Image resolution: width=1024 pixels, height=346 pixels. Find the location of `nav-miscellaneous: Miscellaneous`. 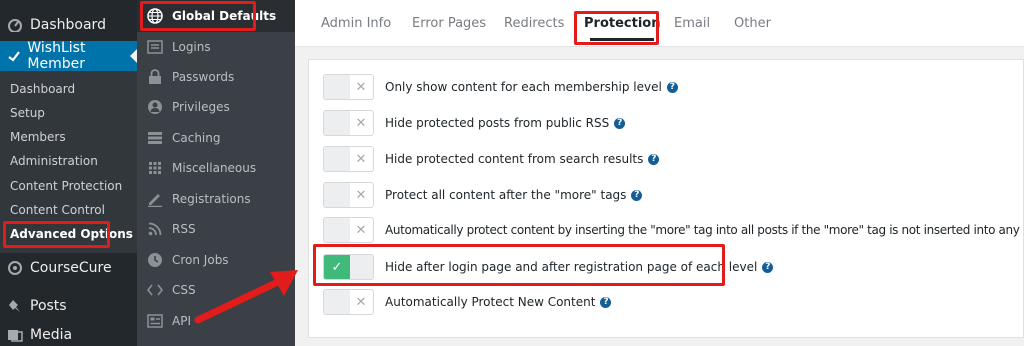

nav-miscellaneous: Miscellaneous is located at coordinates (216, 168).